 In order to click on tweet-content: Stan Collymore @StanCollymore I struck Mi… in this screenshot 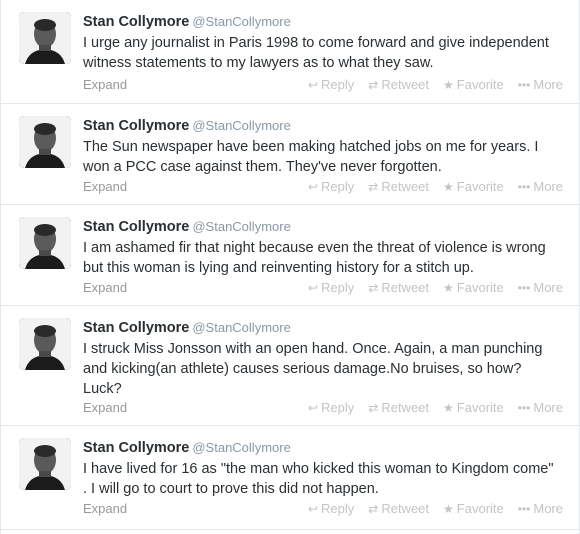, I will do `click(321, 358)`.